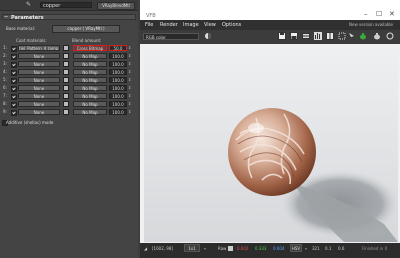  Describe the element at coordinates (230, 248) in the screenshot. I see `color-swatch` at that location.